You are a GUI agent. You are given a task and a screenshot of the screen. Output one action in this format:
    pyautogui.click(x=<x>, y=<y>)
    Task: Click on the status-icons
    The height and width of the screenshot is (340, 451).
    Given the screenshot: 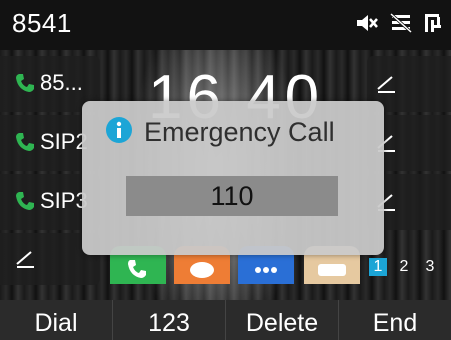 What is the action you would take?
    pyautogui.click(x=399, y=23)
    